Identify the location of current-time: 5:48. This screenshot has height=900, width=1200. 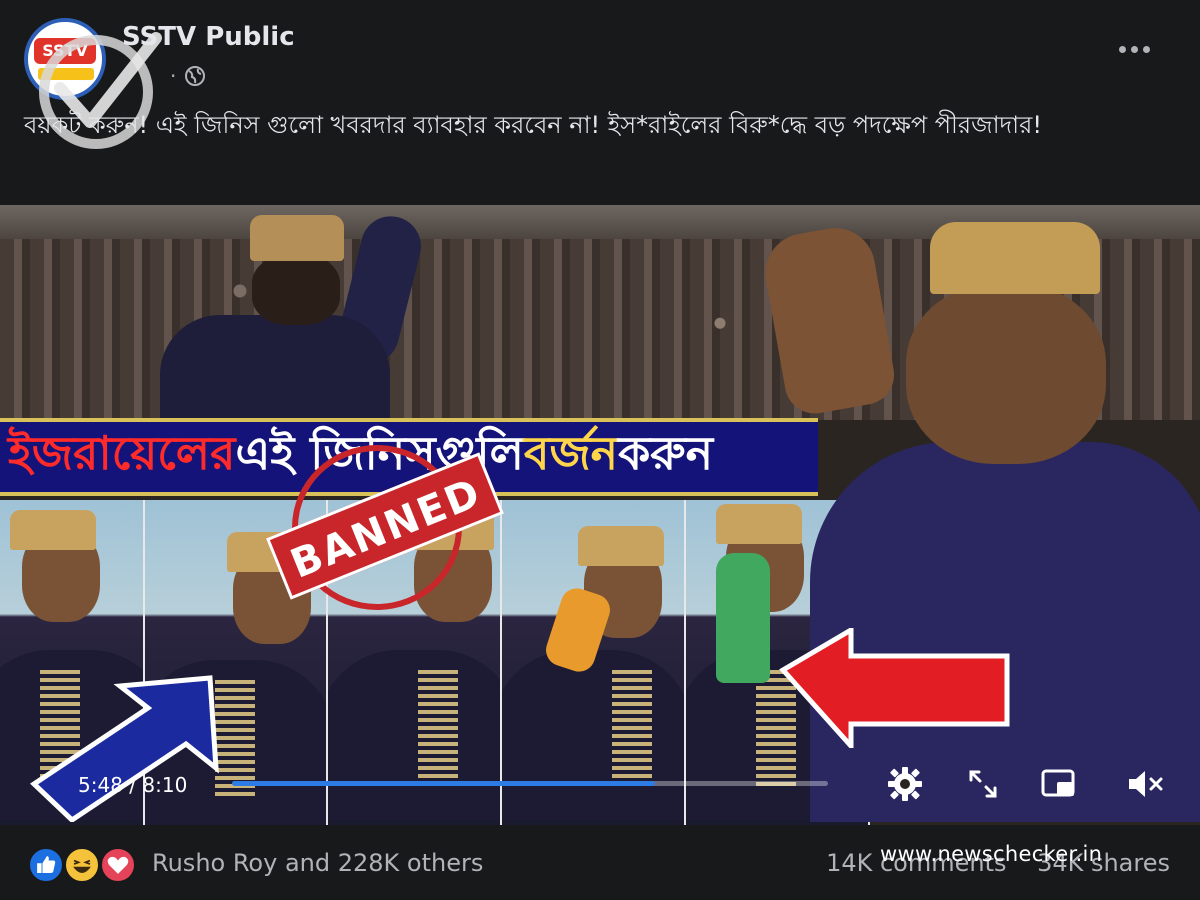
(100, 785).